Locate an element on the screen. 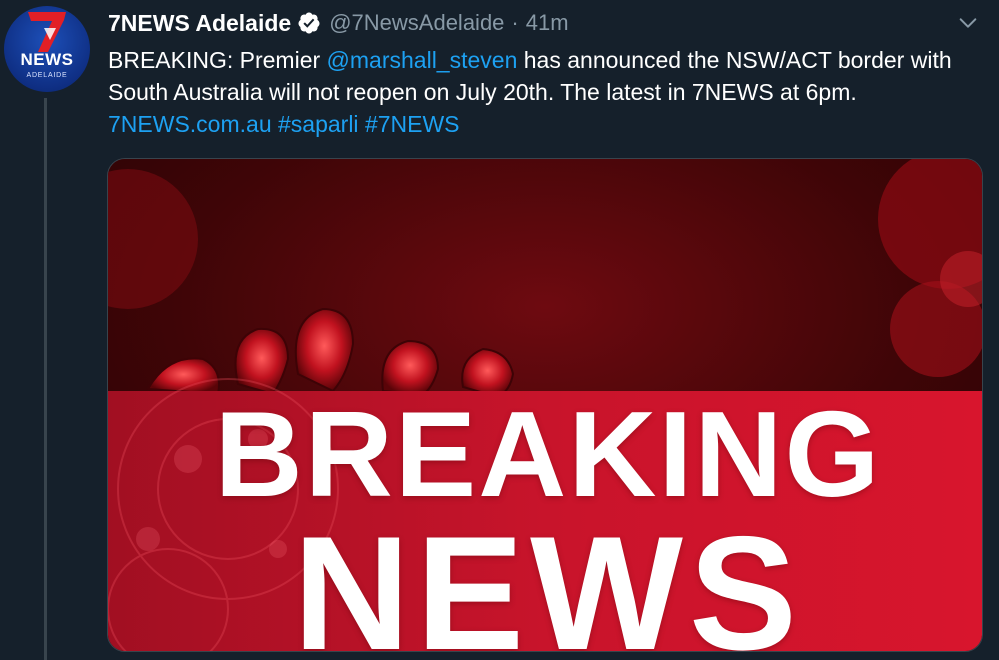  tweet-text-segment: BREAKING: Premier is located at coordinates (217, 60).